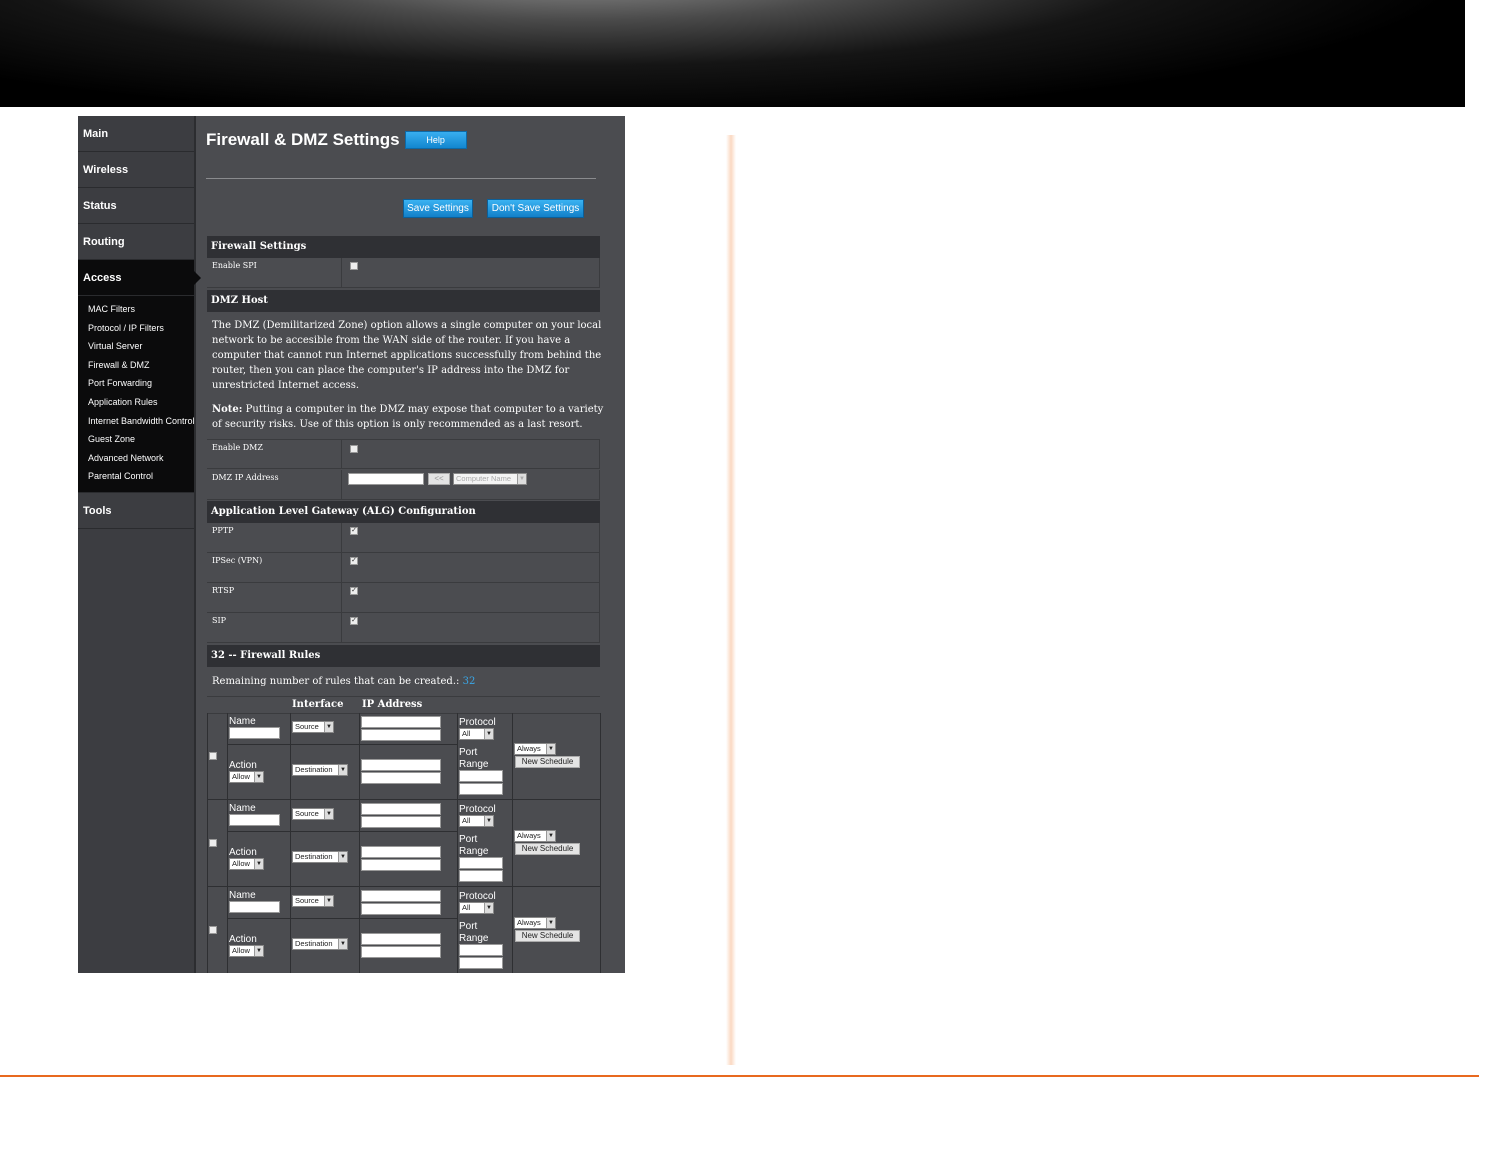 The image size is (1509, 1167). Describe the element at coordinates (535, 208) in the screenshot. I see `dont-save-settings-button: Don't Save Settings` at that location.